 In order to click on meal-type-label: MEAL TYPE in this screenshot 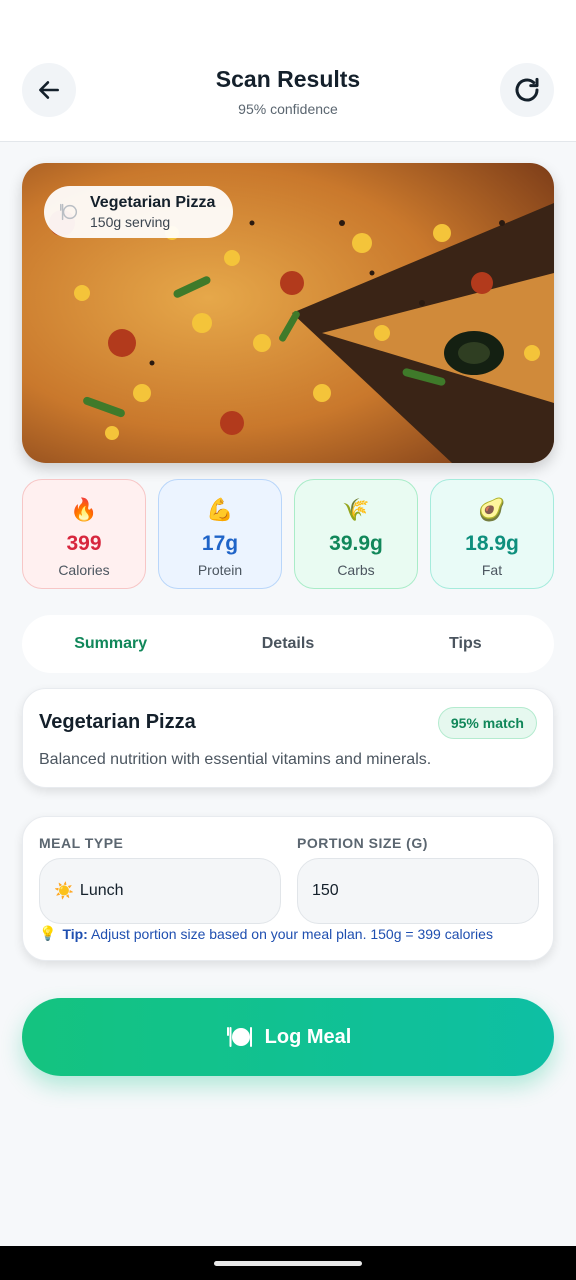, I will do `click(81, 843)`.